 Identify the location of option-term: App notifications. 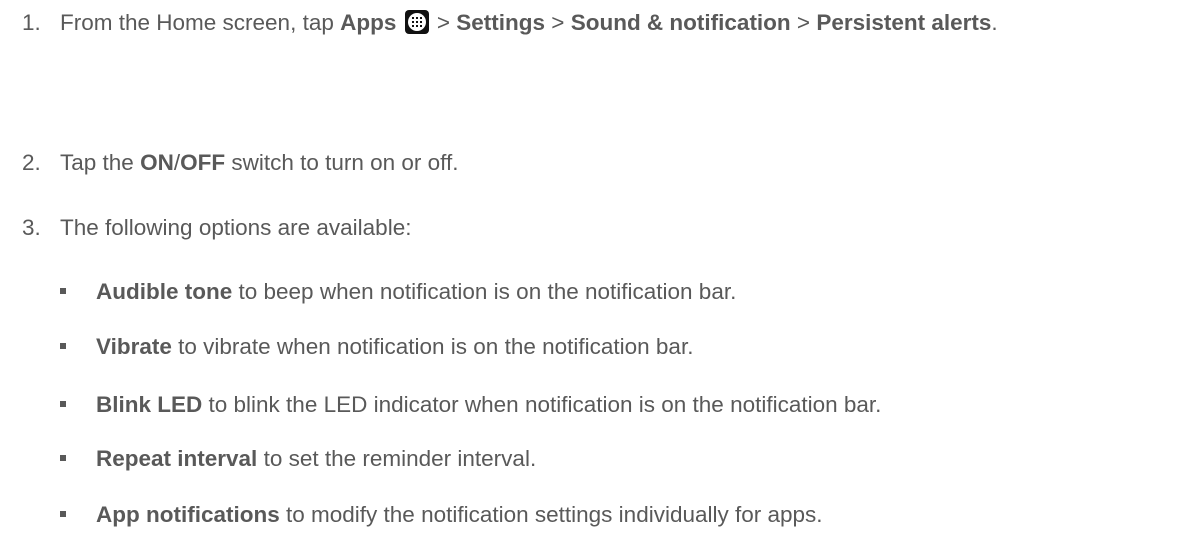
(188, 514).